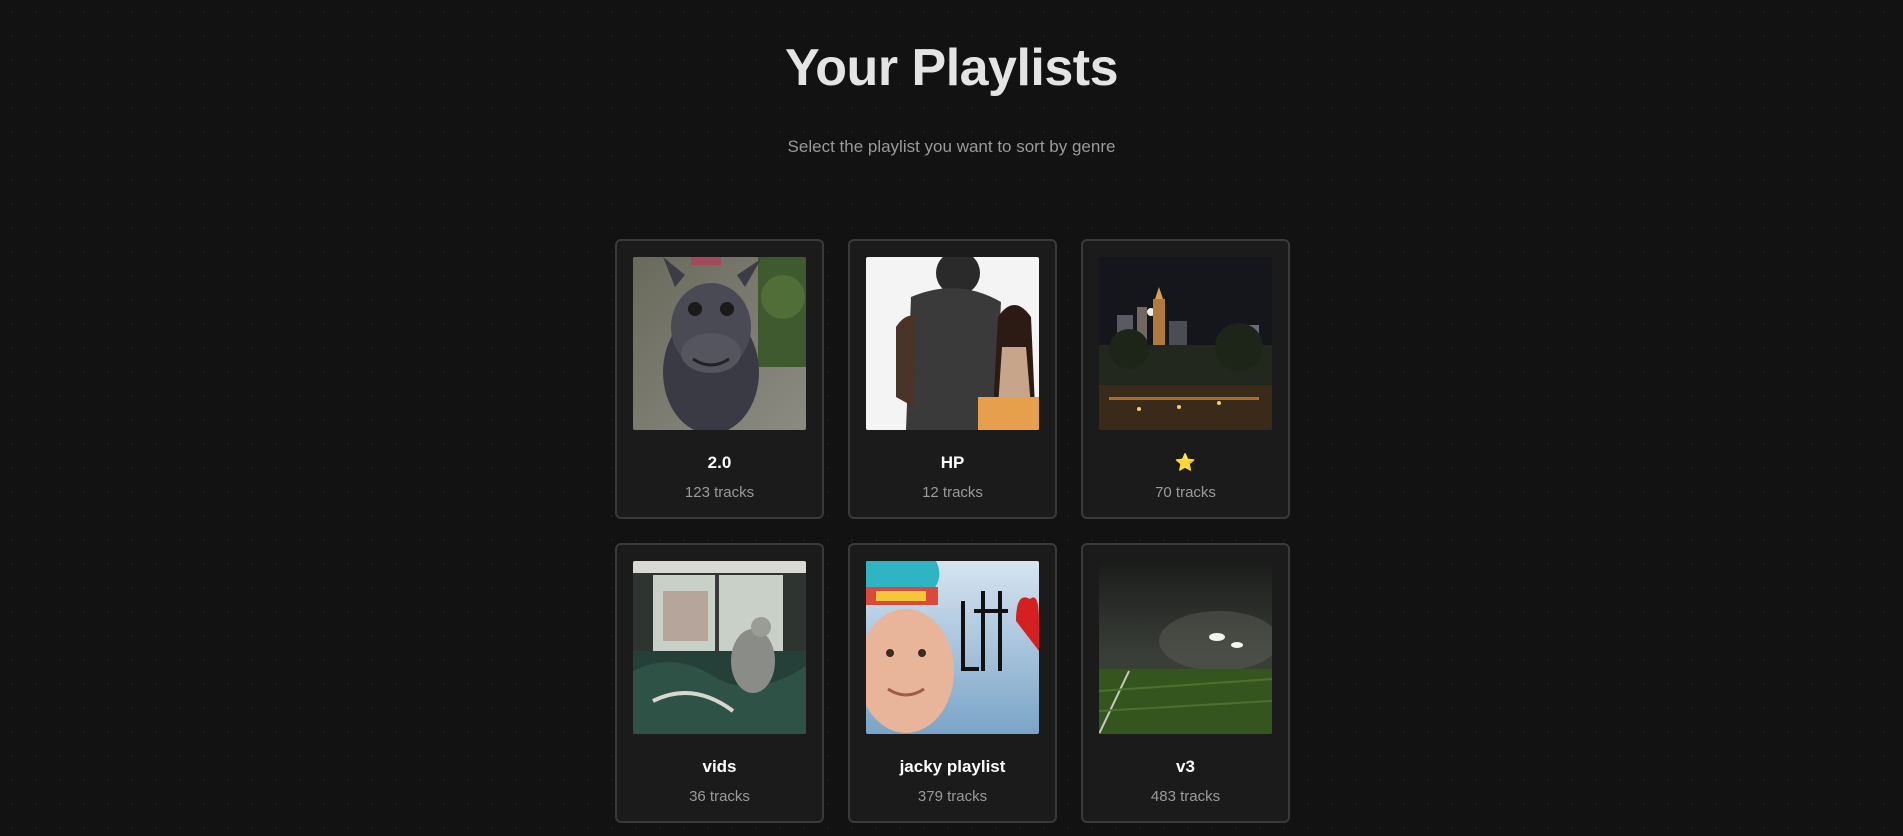 This screenshot has width=1903, height=836. Describe the element at coordinates (719, 766) in the screenshot. I see `playlist-name: vids` at that location.